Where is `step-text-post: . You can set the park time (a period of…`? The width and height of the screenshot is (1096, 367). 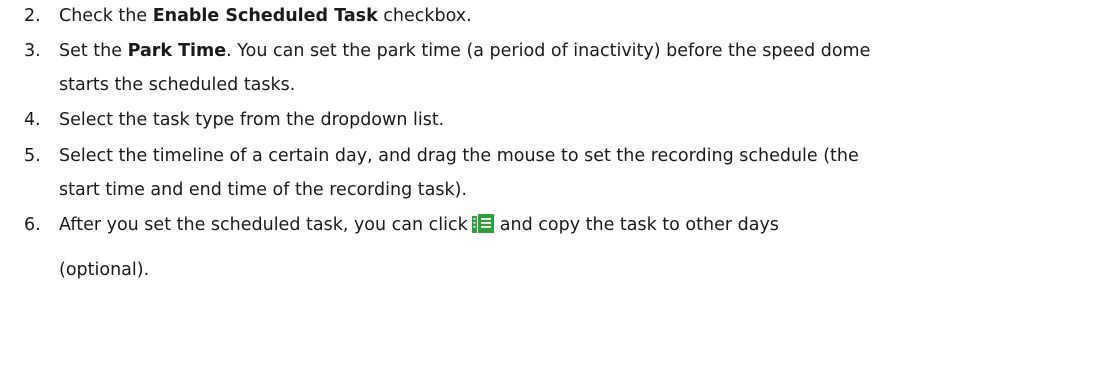
step-text-post: . You can set the park time (a period of… is located at coordinates (548, 51).